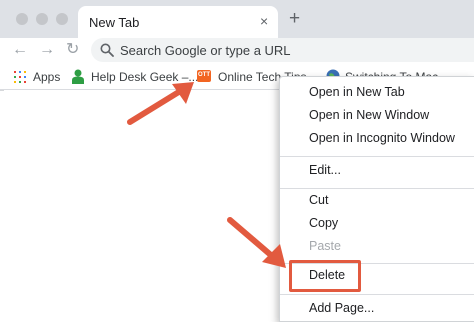  I want to click on back-button: ←, so click(20, 50).